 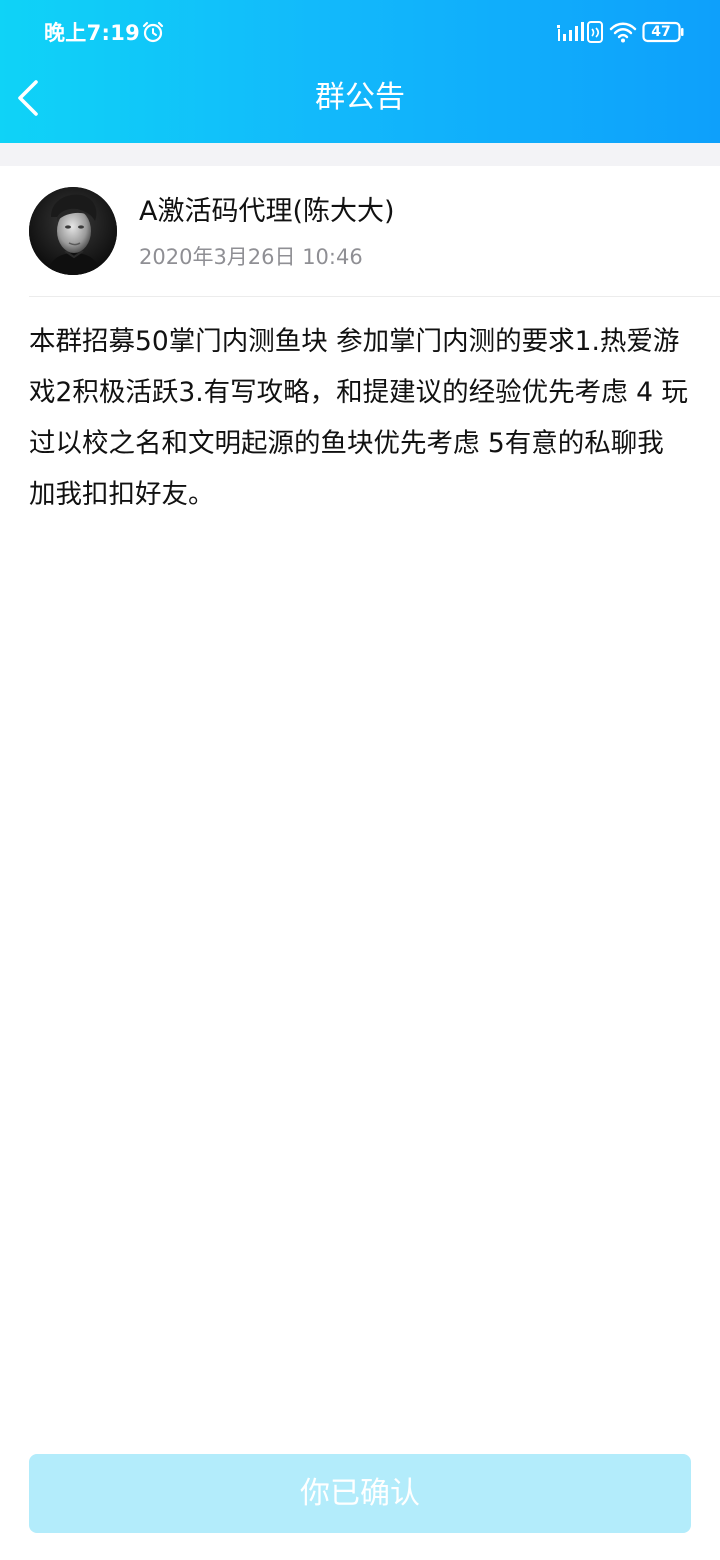 I want to click on app-header: 晚上7:19 47 群公告, so click(x=360, y=71).